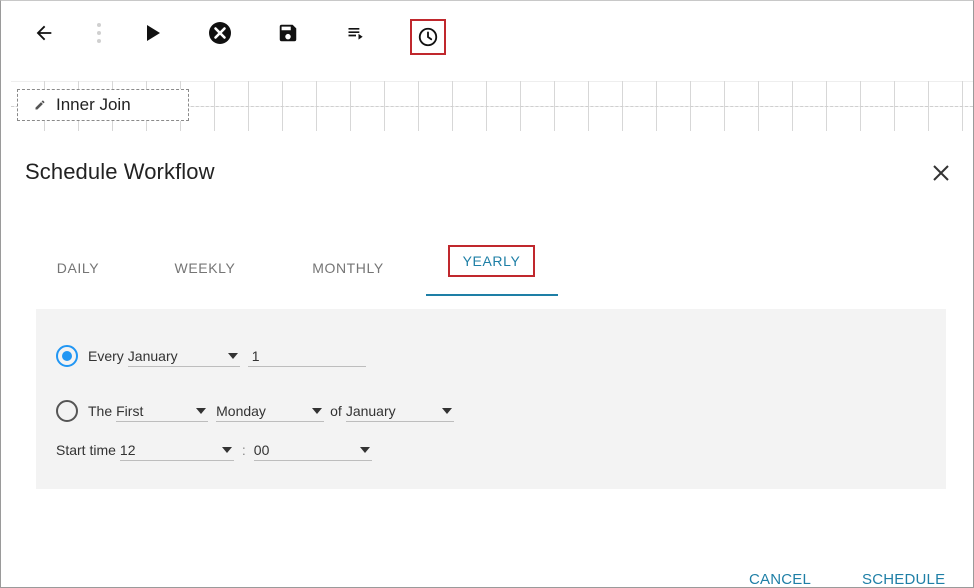 The image size is (974, 588). I want to click on ordinal-select: First, so click(162, 411).